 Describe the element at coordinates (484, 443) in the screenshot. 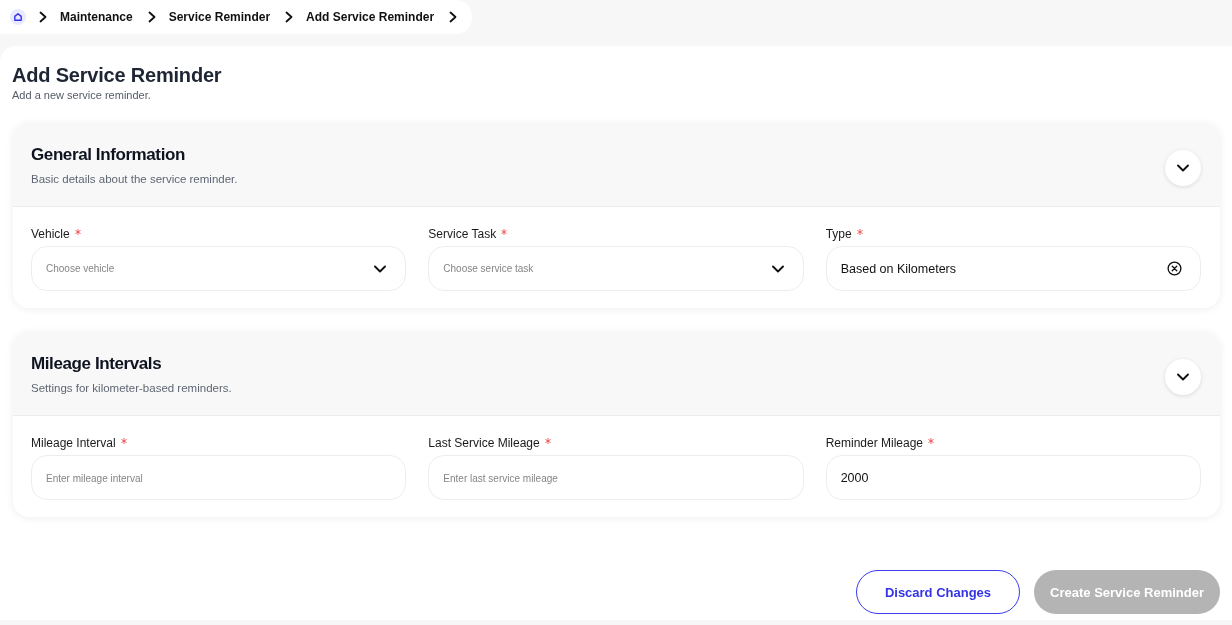

I see `field-label: Last Service Mileage` at that location.